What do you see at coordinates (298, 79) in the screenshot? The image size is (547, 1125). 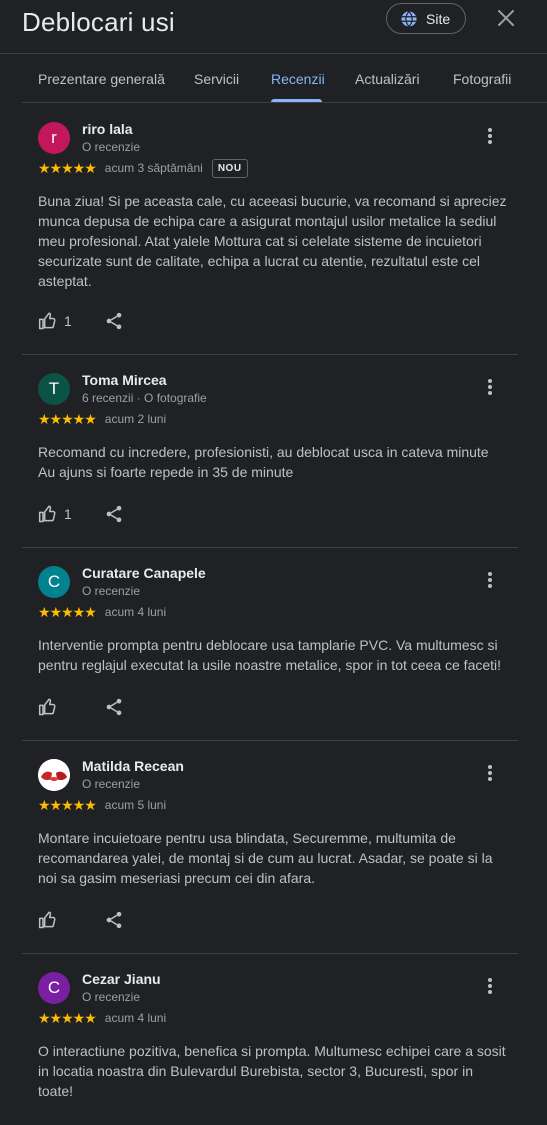 I see `tab-reviews: Recenzii` at bounding box center [298, 79].